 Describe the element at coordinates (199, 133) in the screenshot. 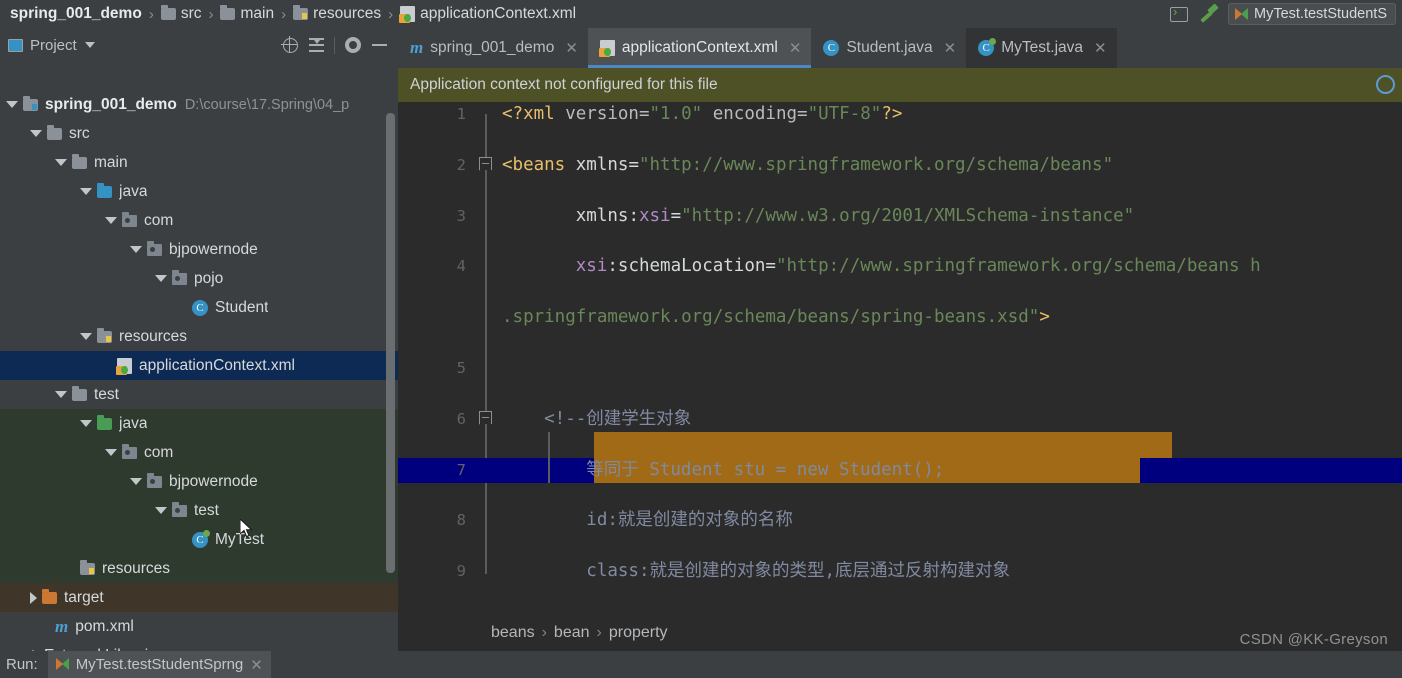

I see `tree-row-src: src` at that location.